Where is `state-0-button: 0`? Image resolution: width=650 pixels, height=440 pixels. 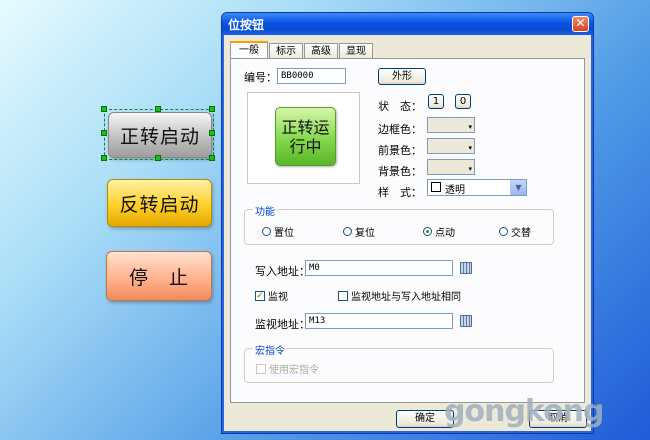 state-0-button: 0 is located at coordinates (463, 101).